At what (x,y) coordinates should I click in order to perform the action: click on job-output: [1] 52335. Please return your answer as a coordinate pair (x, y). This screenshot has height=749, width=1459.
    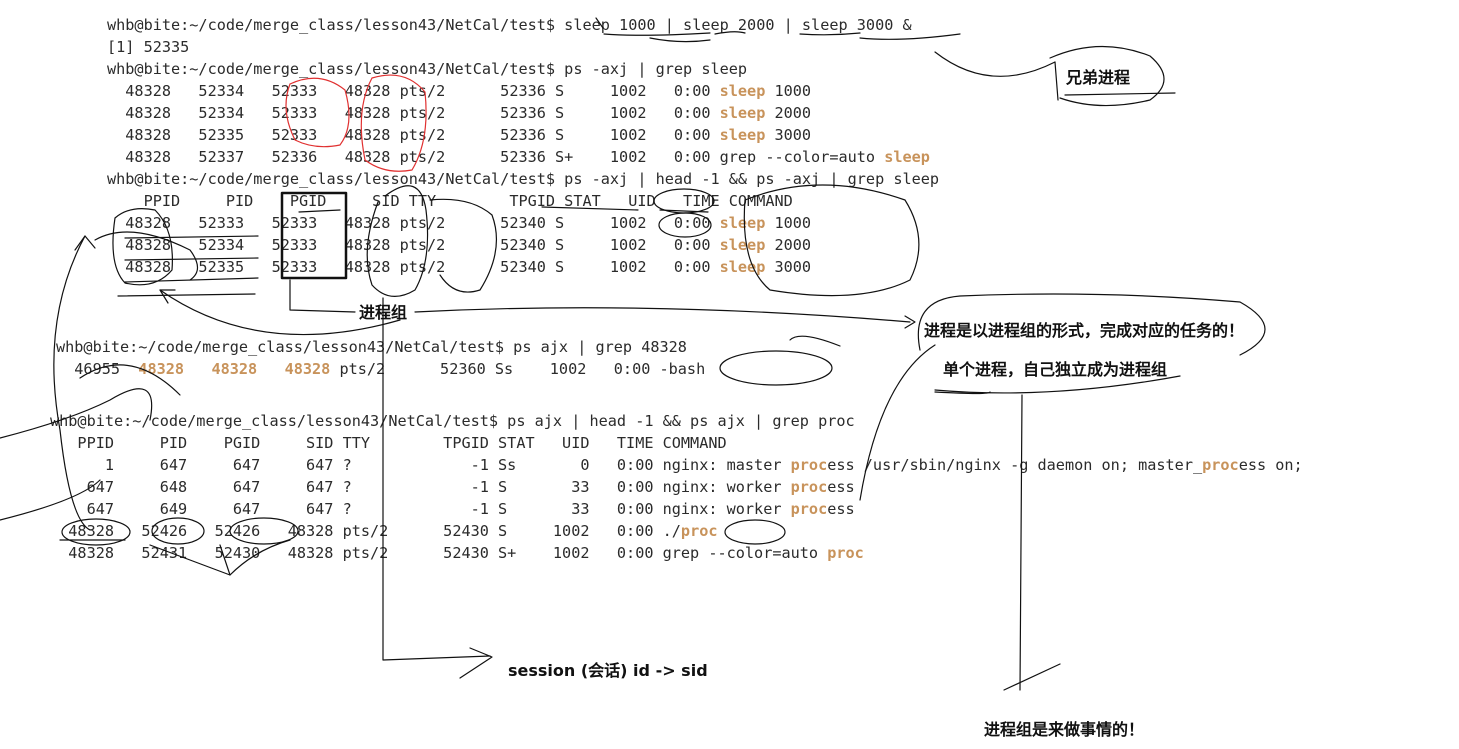
    Looking at the image, I should click on (148, 47).